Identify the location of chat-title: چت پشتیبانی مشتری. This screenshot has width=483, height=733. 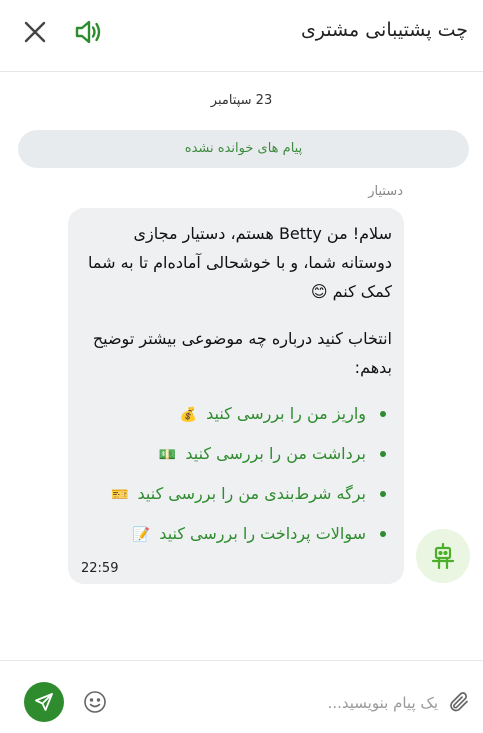
(384, 30).